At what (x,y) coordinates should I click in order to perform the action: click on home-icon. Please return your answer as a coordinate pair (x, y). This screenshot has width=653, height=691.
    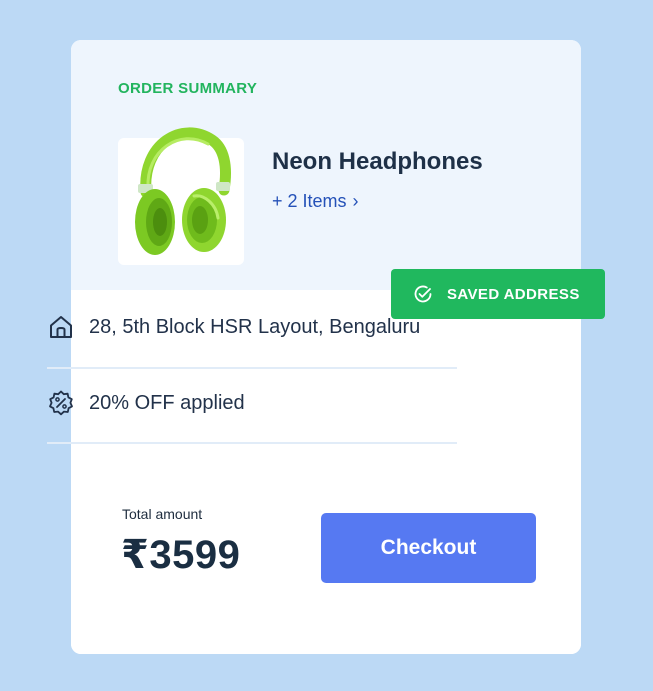
    Looking at the image, I should click on (61, 327).